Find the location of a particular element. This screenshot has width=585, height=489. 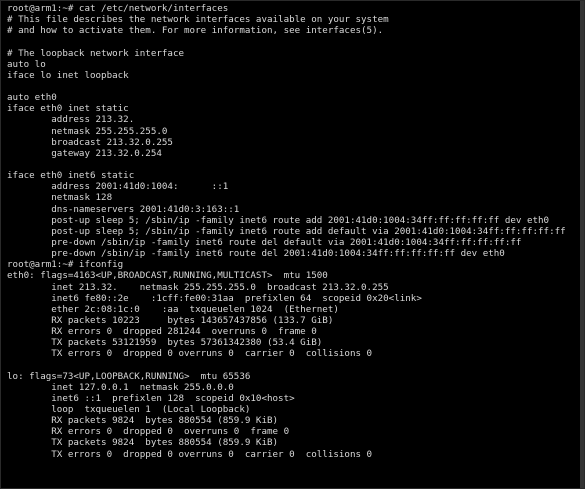

terminal-line: TX packets 9824 bytes 880554 (859.9 KiB) is located at coordinates (143, 443).